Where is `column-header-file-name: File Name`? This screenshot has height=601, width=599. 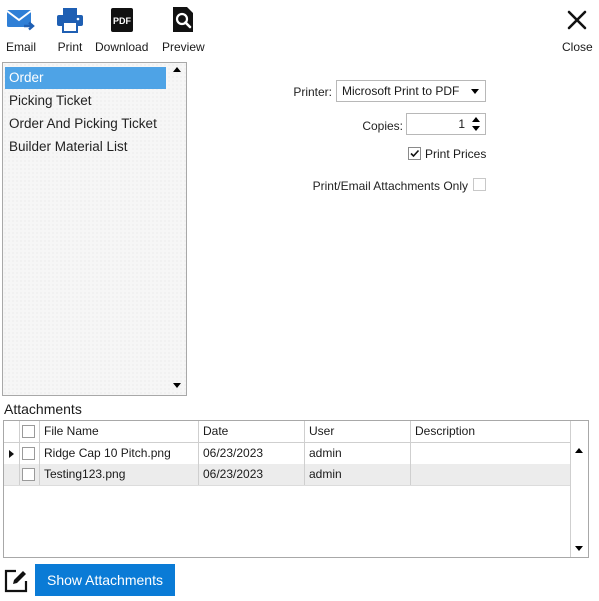
column-header-file-name: File Name is located at coordinates (119, 431).